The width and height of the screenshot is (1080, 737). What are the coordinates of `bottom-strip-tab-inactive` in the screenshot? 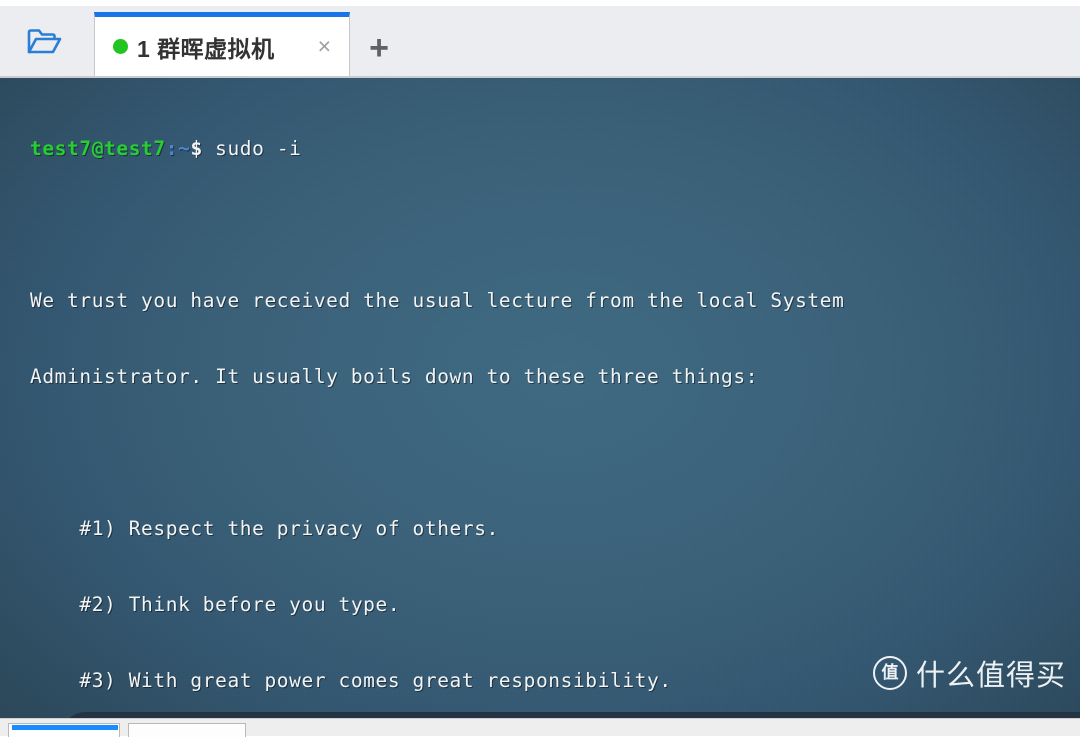 It's located at (187, 730).